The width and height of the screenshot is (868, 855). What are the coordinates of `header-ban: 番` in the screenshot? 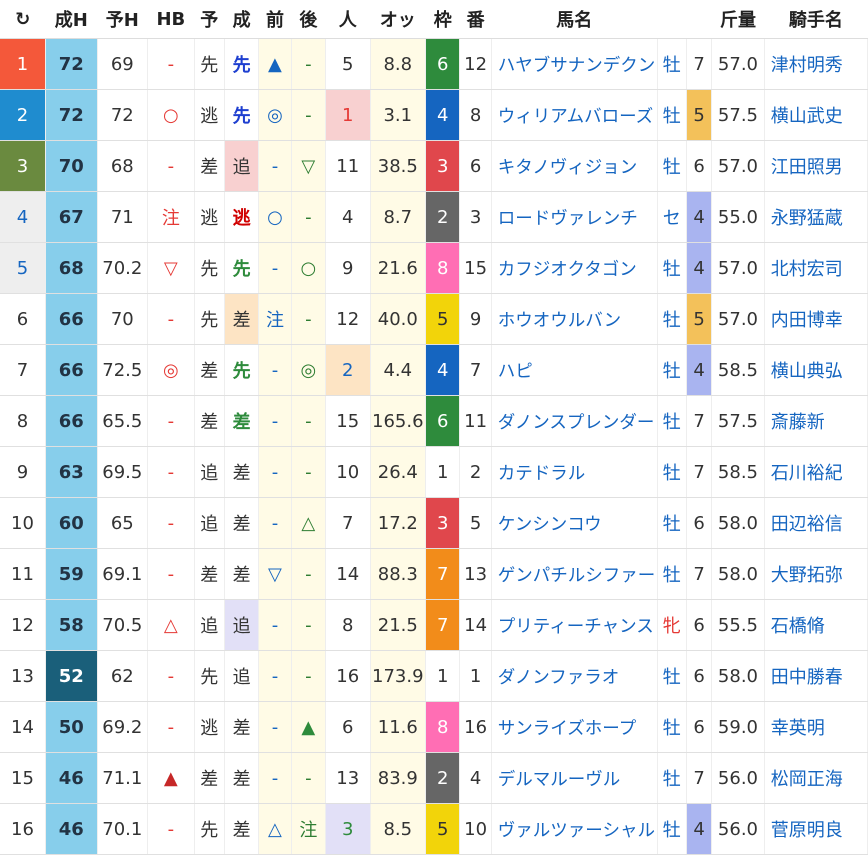 It's located at (475, 19).